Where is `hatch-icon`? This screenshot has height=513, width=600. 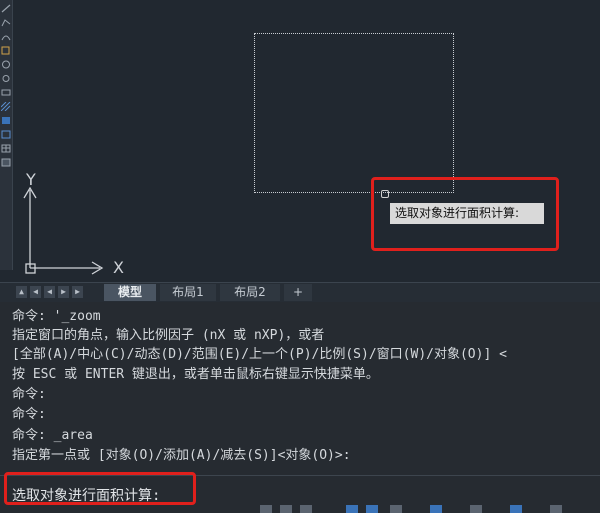
hatch-icon is located at coordinates (6, 106).